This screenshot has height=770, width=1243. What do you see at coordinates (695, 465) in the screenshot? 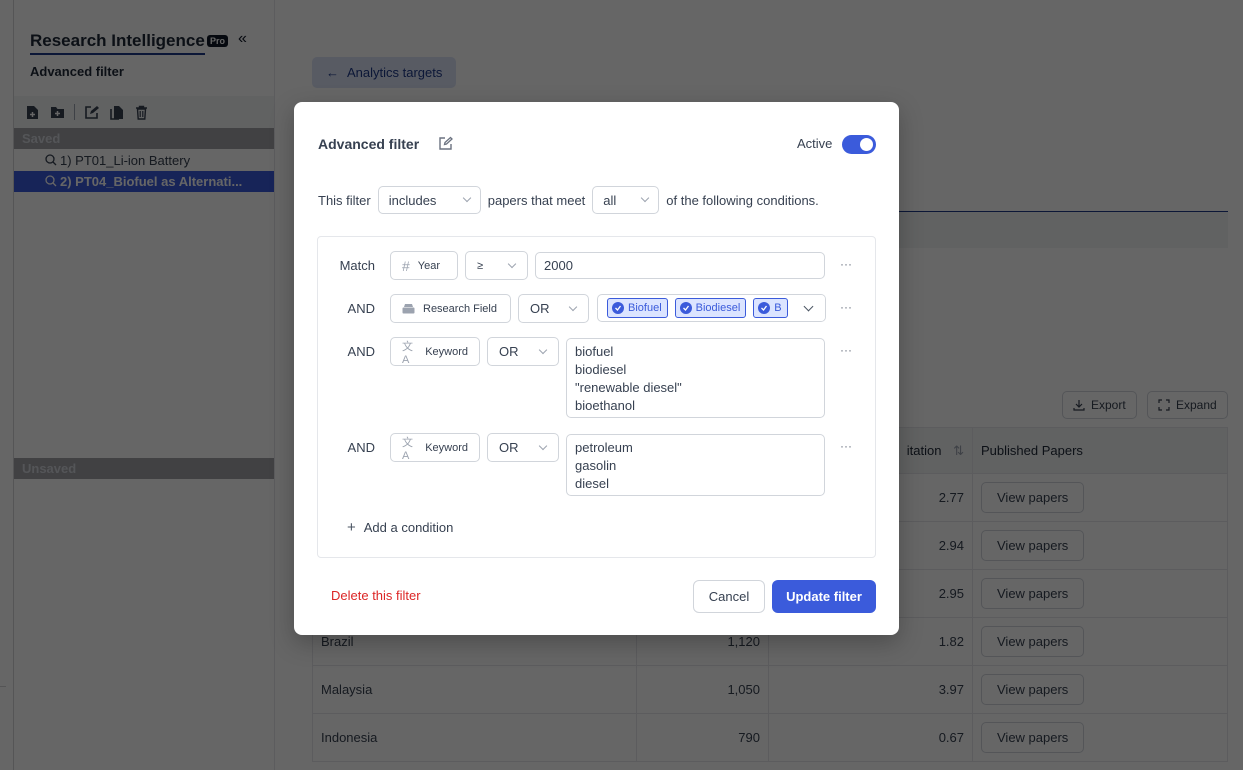
I see `keyword-textarea: petroleum gasolin diesel` at bounding box center [695, 465].